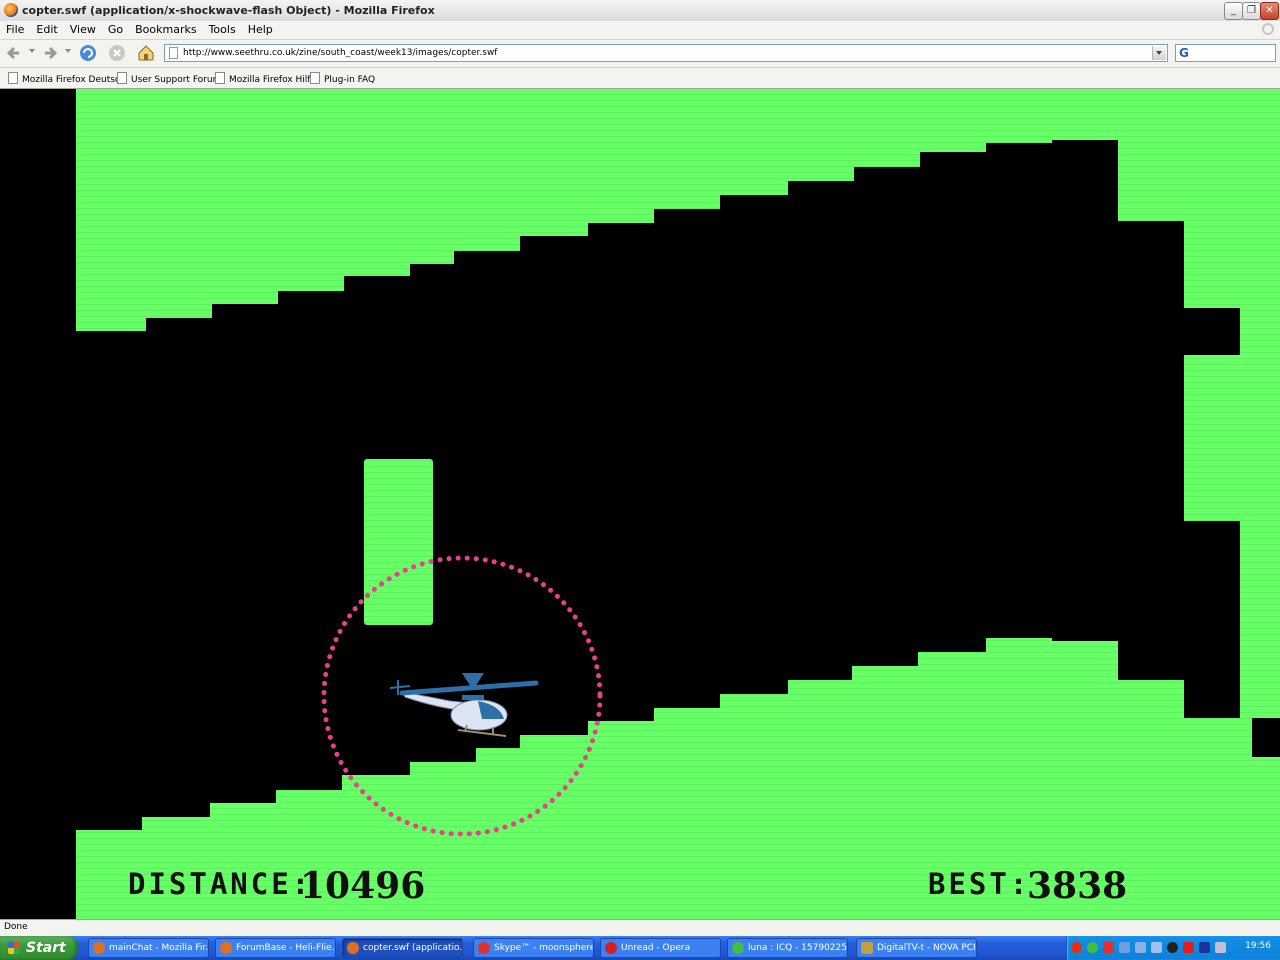 Image resolution: width=1280 pixels, height=960 pixels. I want to click on forward-history-chevron-icon, so click(68, 51).